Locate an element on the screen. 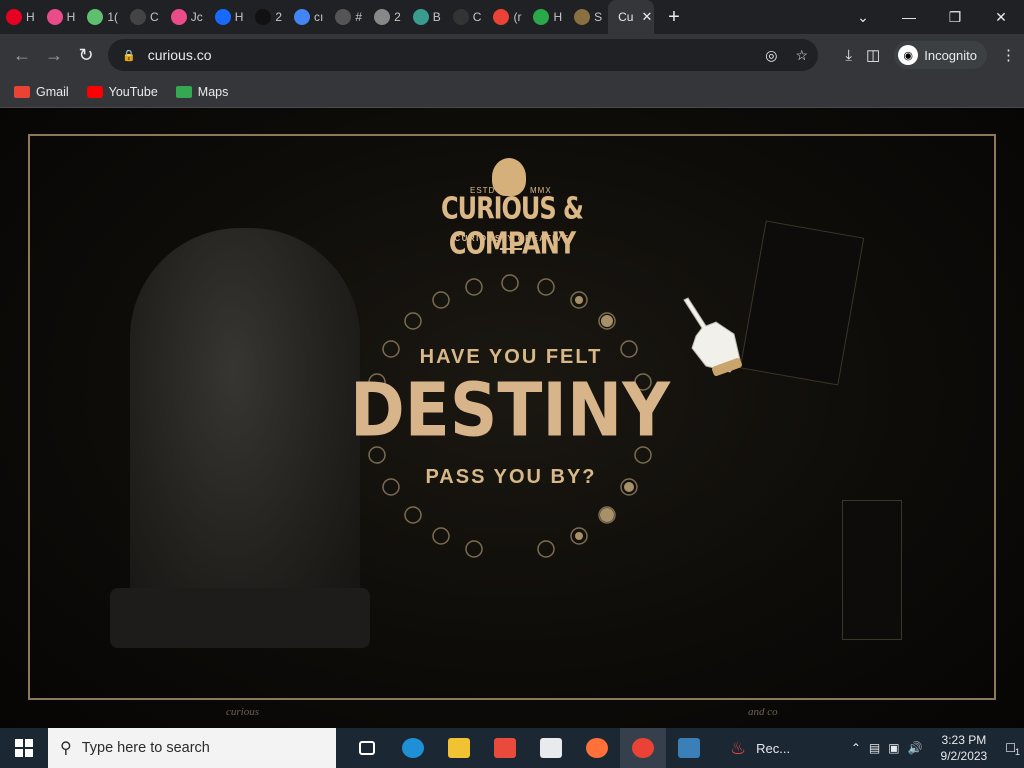 Image resolution: width=1024 pixels, height=768 pixels. tab-list: H H 1(C Jc H 2 cı #2 B C (r H S Cu ✕ is located at coordinates (327, 17).